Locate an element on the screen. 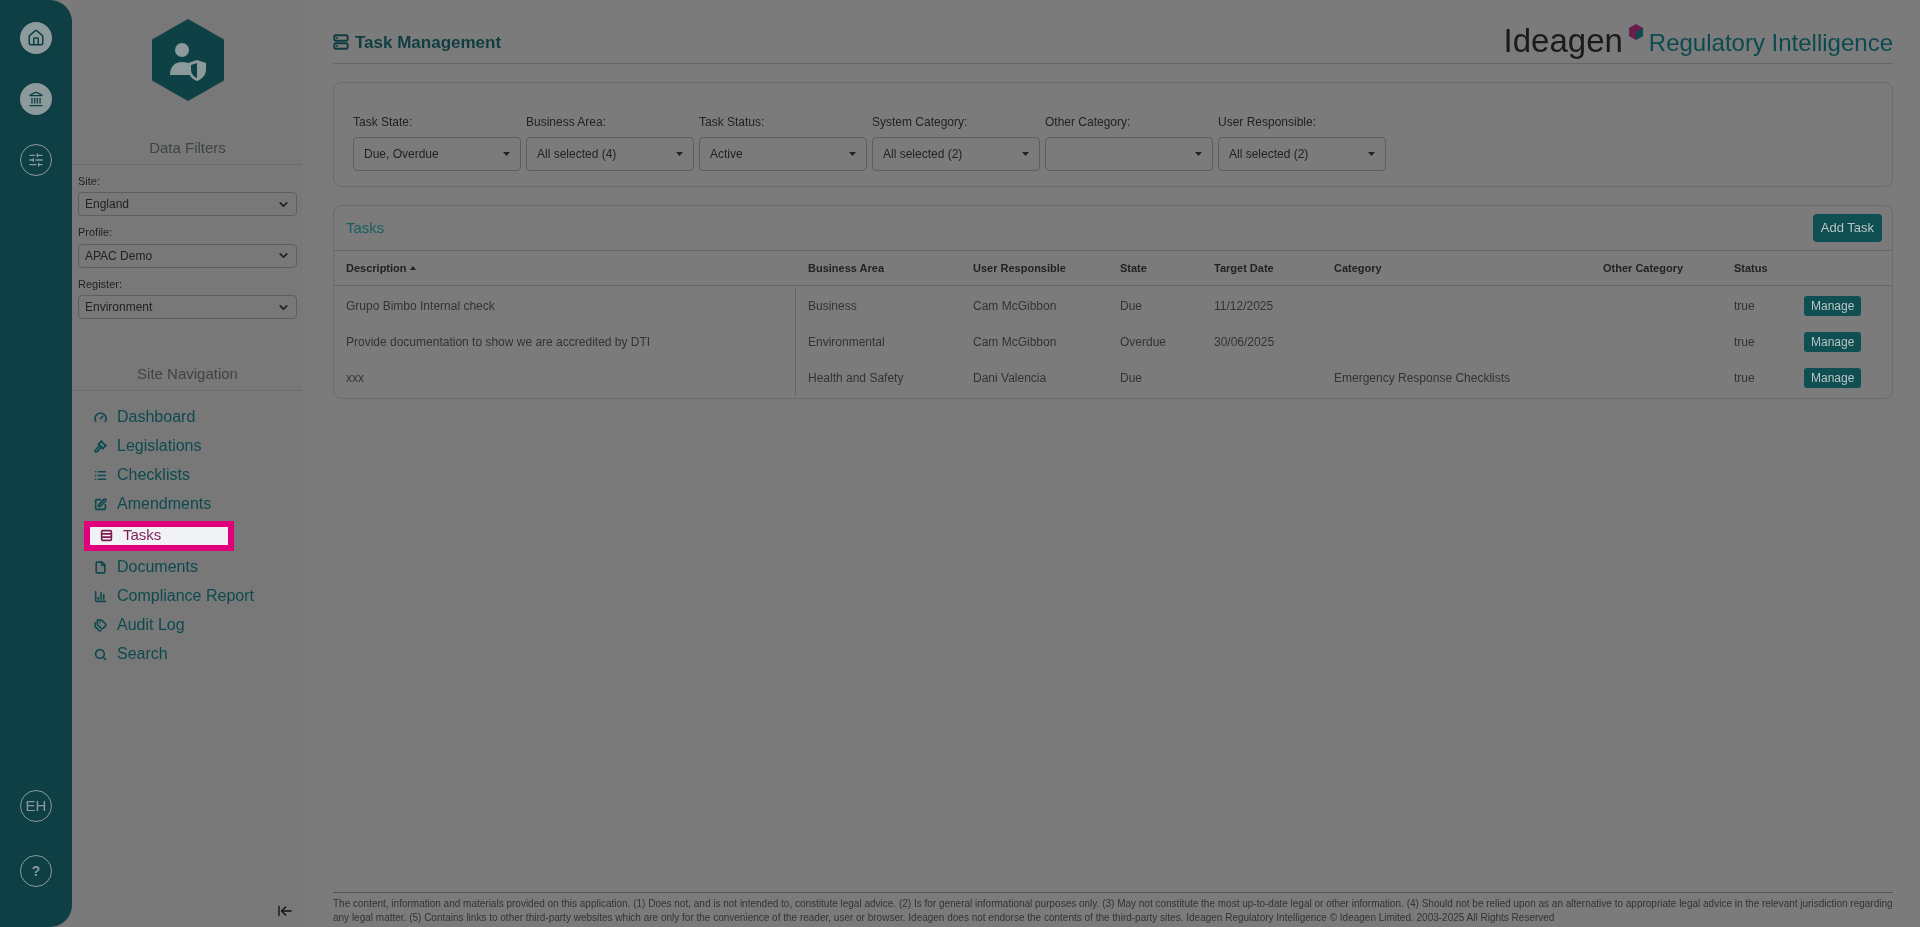  filter-label: System Category: is located at coordinates (920, 122).